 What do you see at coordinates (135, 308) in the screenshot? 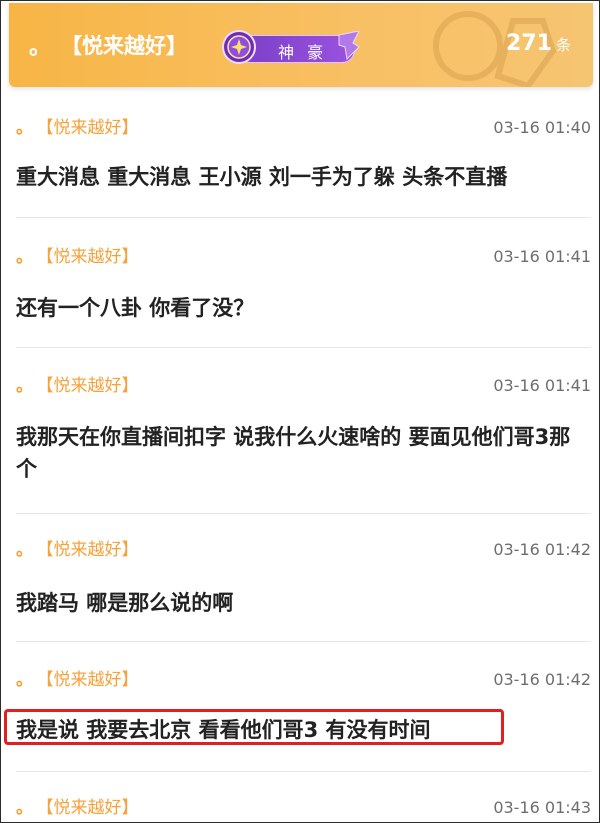
I see `message-text: 还有一个八卦 你看了没？` at bounding box center [135, 308].